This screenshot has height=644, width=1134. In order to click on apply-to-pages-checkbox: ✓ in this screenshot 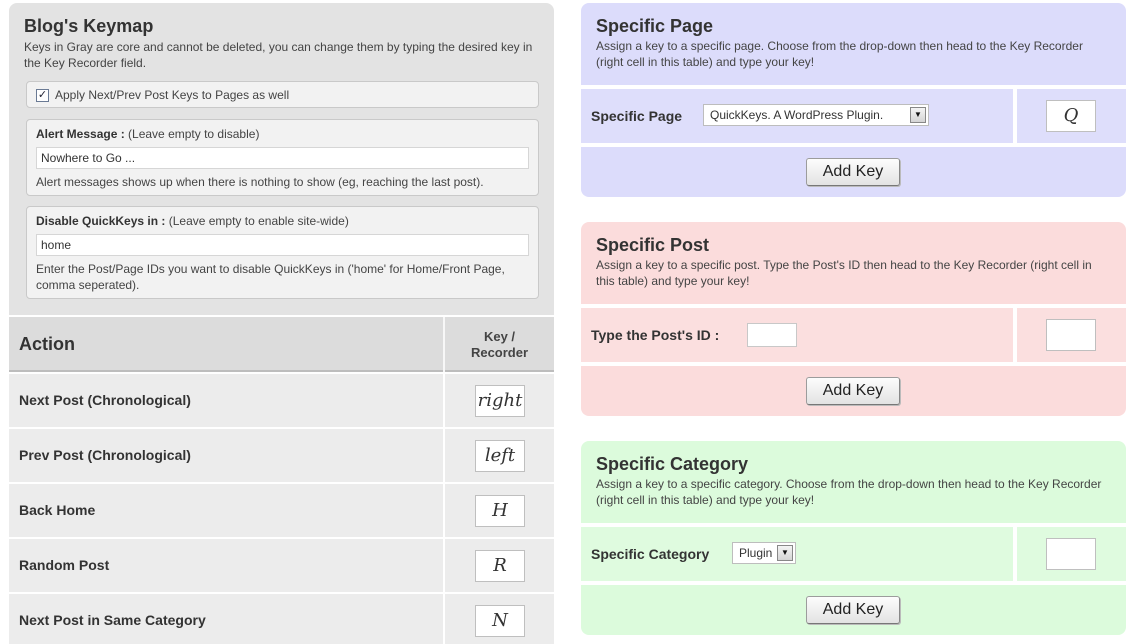, I will do `click(42, 95)`.